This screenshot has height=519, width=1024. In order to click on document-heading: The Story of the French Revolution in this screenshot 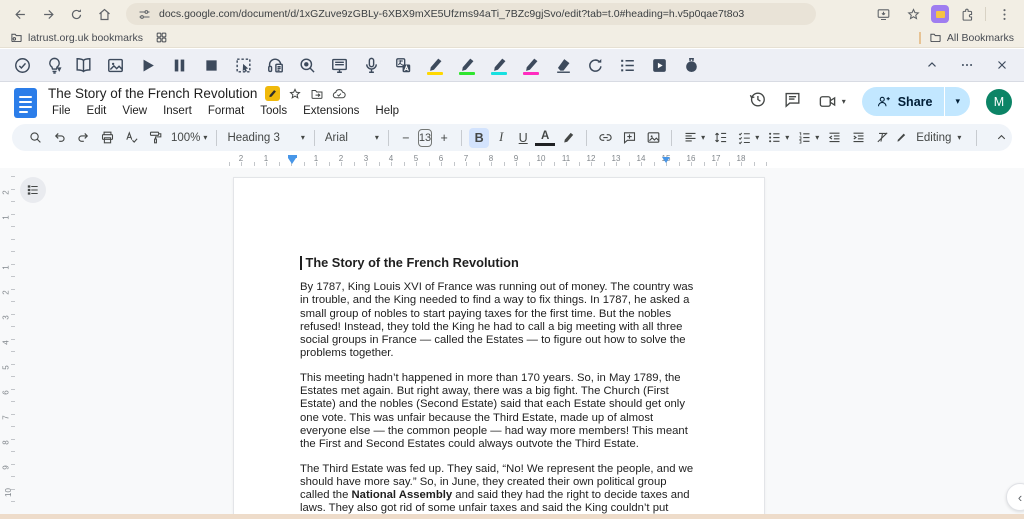, I will do `click(499, 262)`.